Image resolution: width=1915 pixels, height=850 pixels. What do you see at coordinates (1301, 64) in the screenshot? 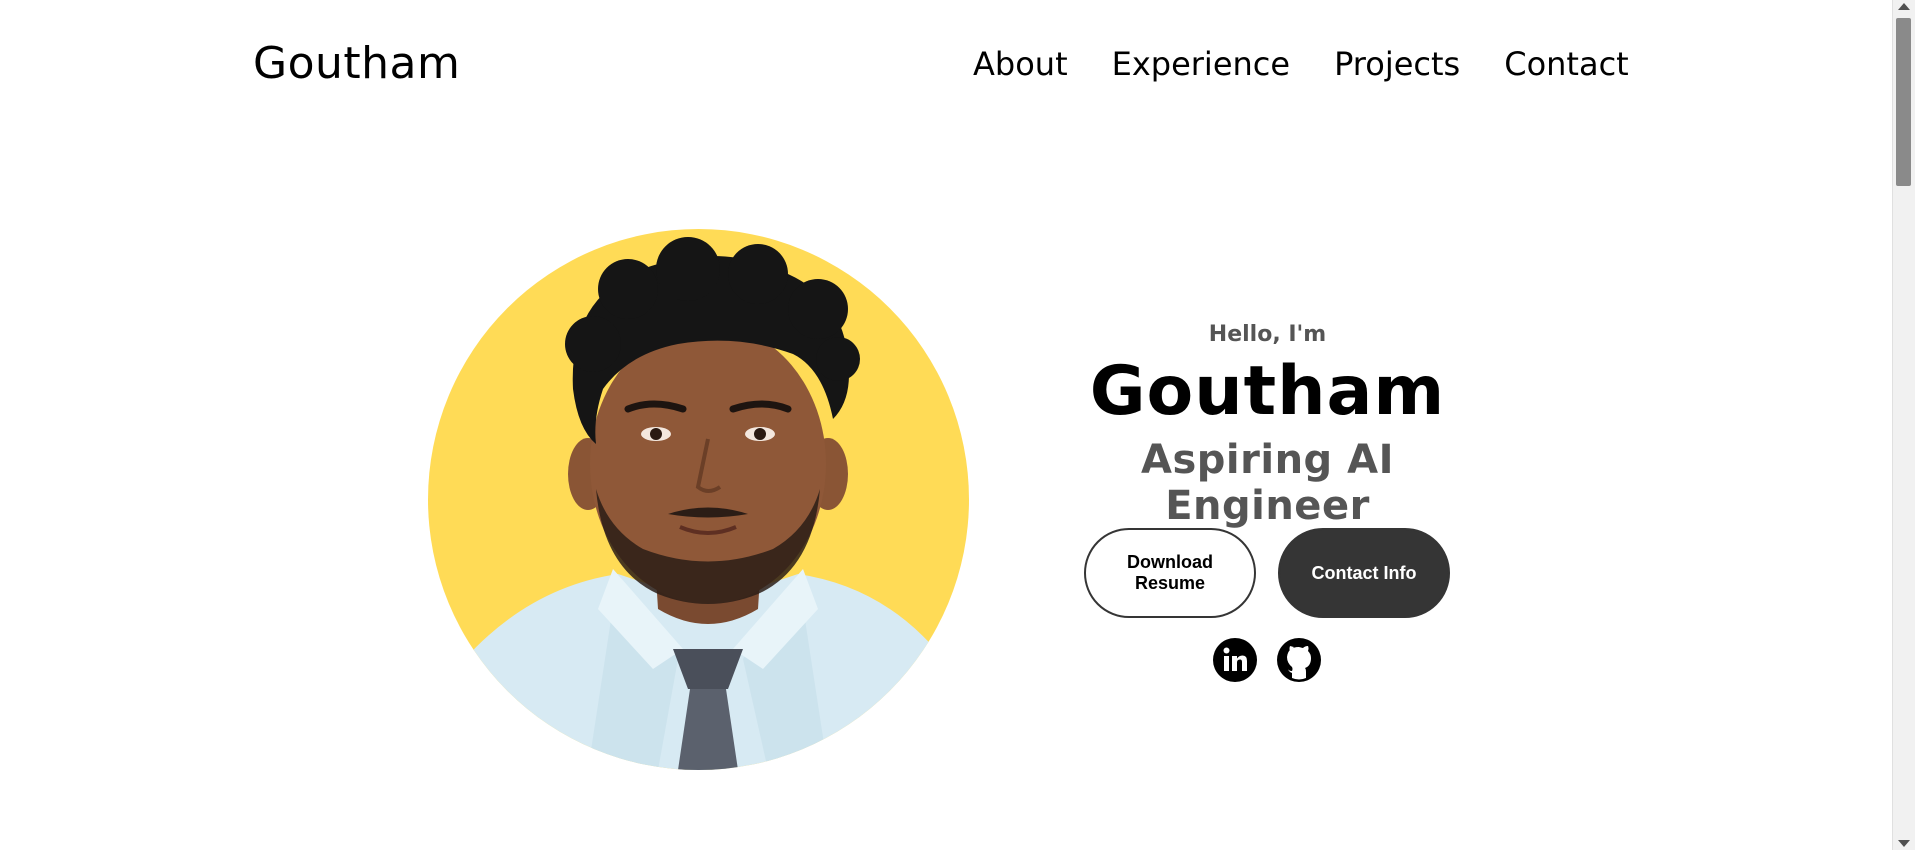
I see `main-nav: About Experience Projects Contact` at bounding box center [1301, 64].